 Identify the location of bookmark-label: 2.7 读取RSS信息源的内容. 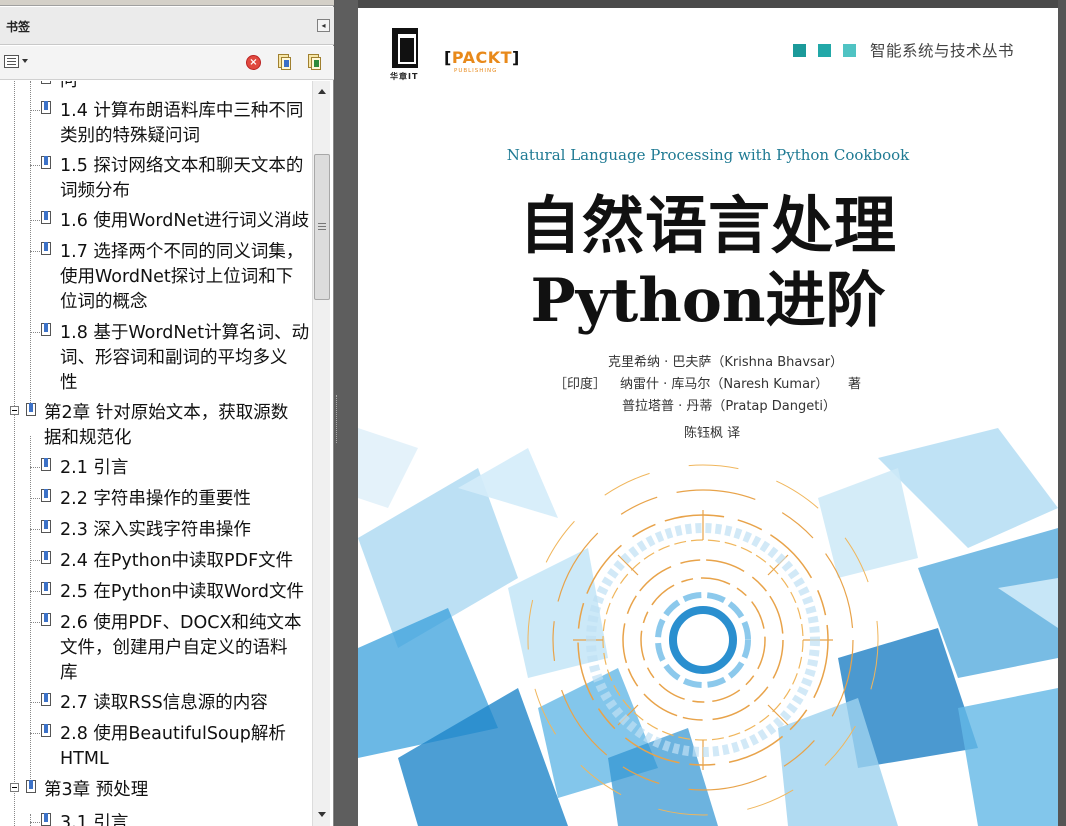
(164, 703).